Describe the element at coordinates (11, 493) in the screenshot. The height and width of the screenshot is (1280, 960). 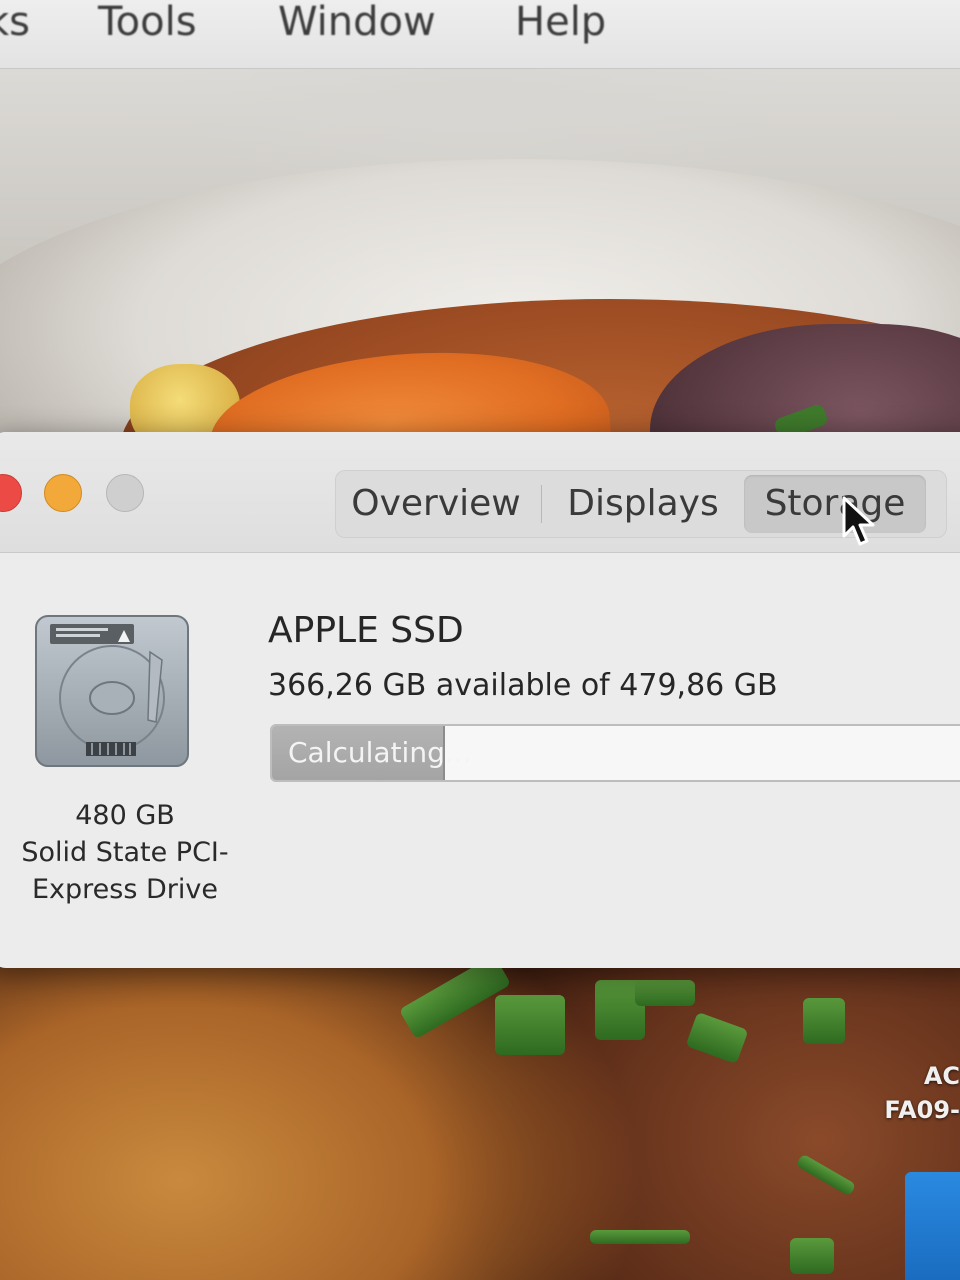
I see `close-button` at that location.